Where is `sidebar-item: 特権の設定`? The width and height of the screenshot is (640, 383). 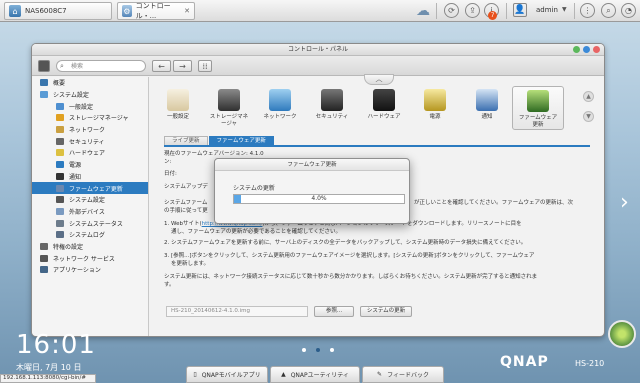 sidebar-item: 特権の設定 is located at coordinates (90, 247).